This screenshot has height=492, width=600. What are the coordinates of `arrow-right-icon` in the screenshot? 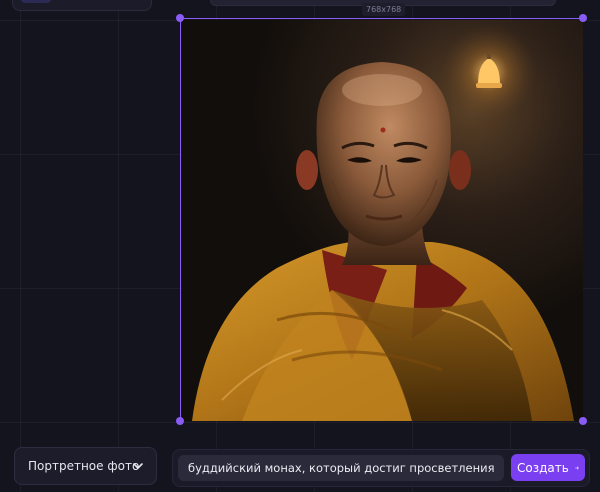 It's located at (576, 467).